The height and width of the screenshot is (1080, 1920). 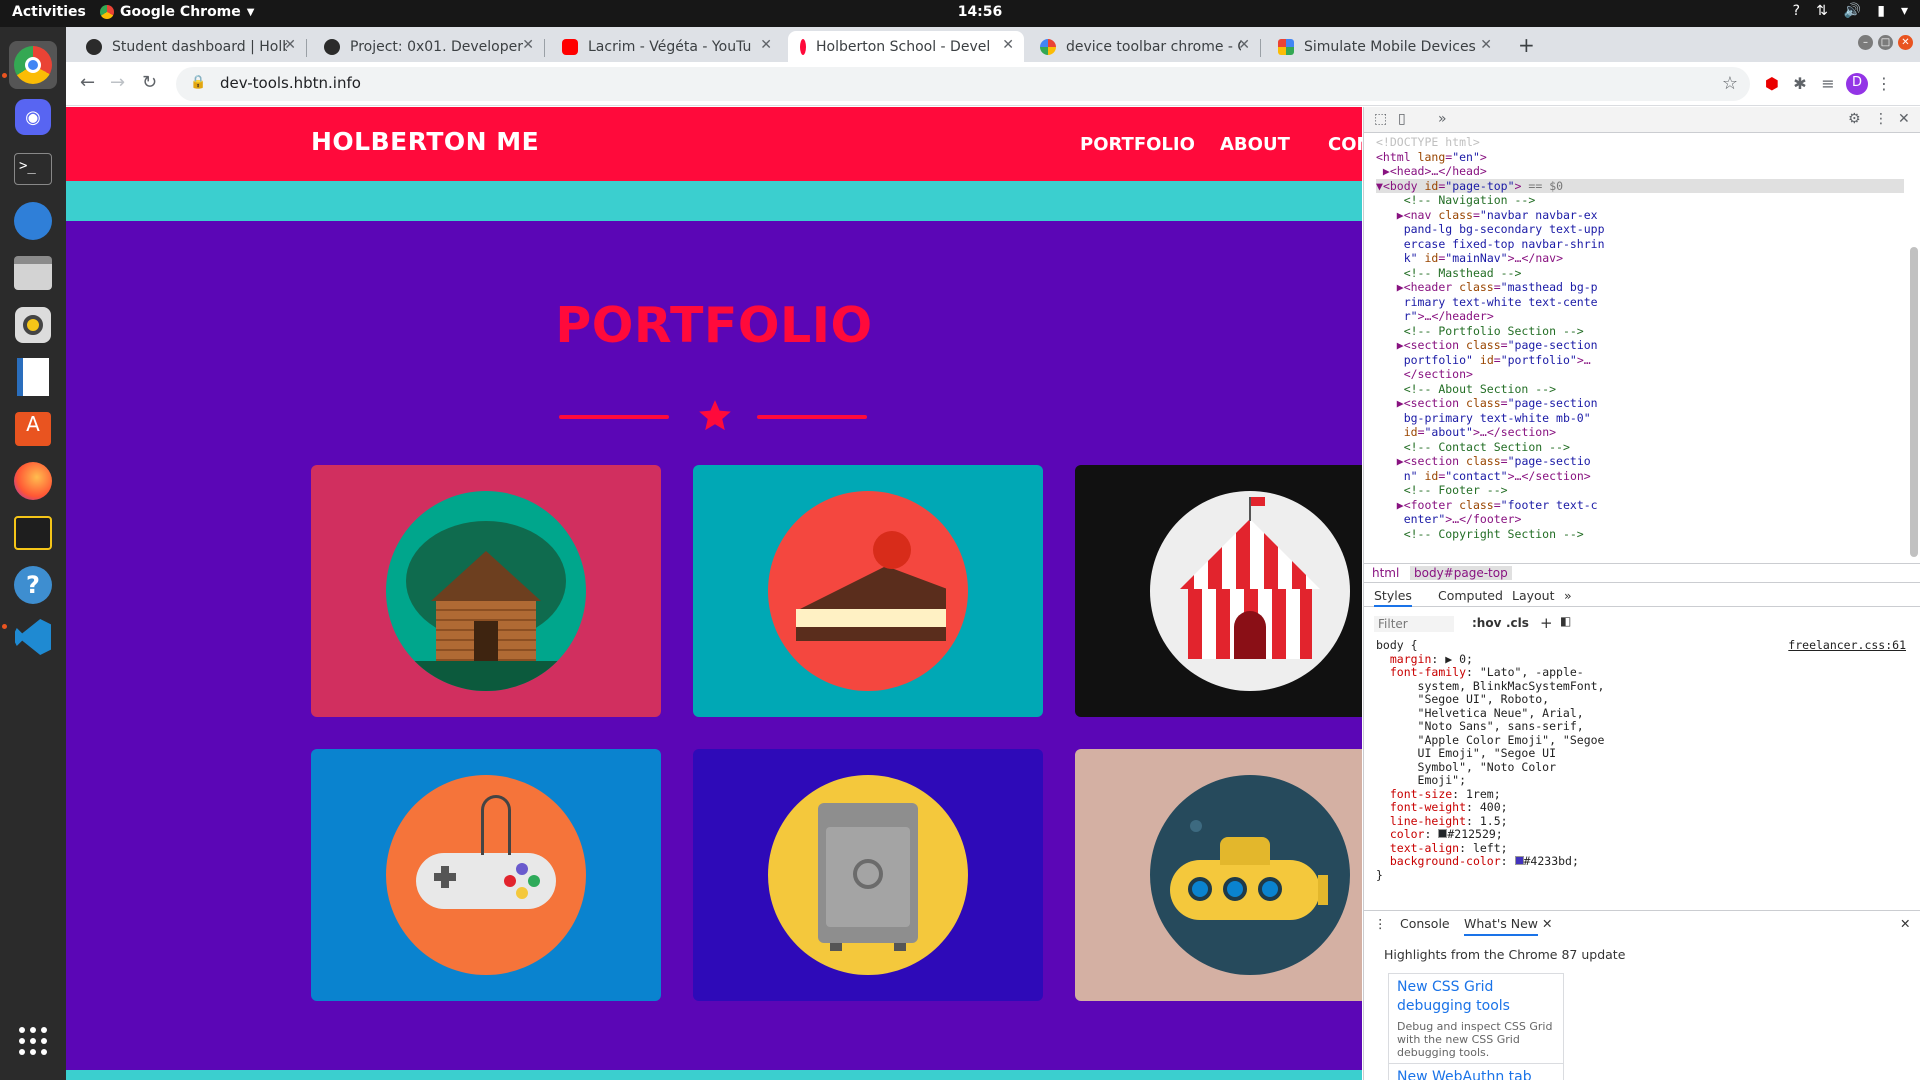 What do you see at coordinates (425, 141) in the screenshot?
I see `site-brand: HOLBERTON ME` at bounding box center [425, 141].